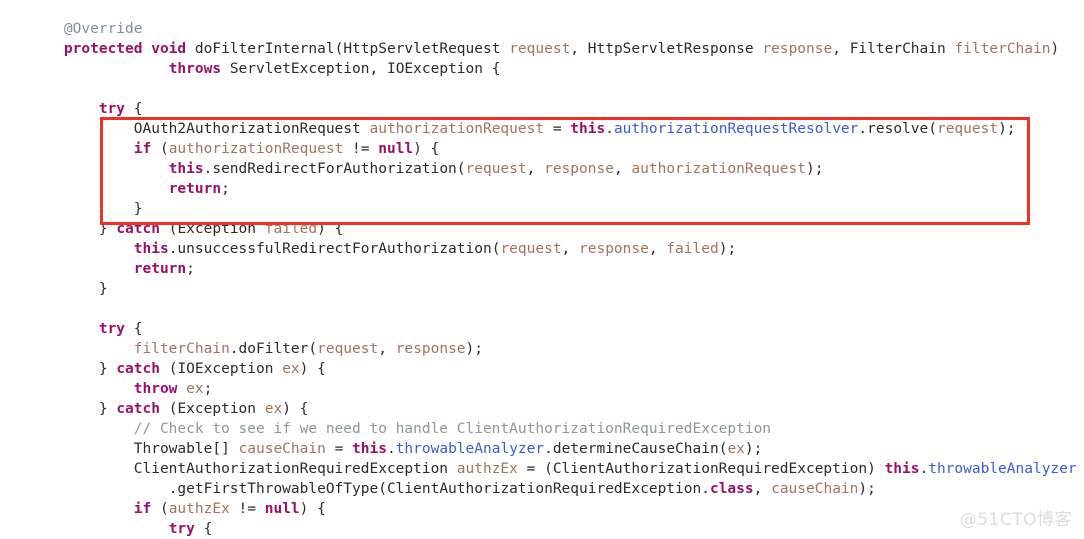  What do you see at coordinates (217, 409) in the screenshot?
I see `code-token-type: Exception` at bounding box center [217, 409].